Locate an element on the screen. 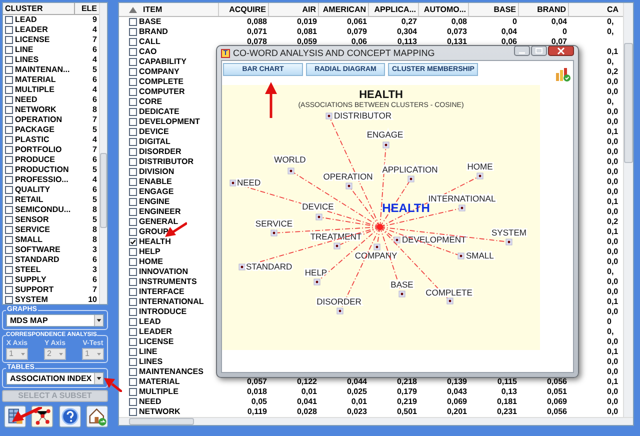  column-header: ITEM is located at coordinates (169, 9).